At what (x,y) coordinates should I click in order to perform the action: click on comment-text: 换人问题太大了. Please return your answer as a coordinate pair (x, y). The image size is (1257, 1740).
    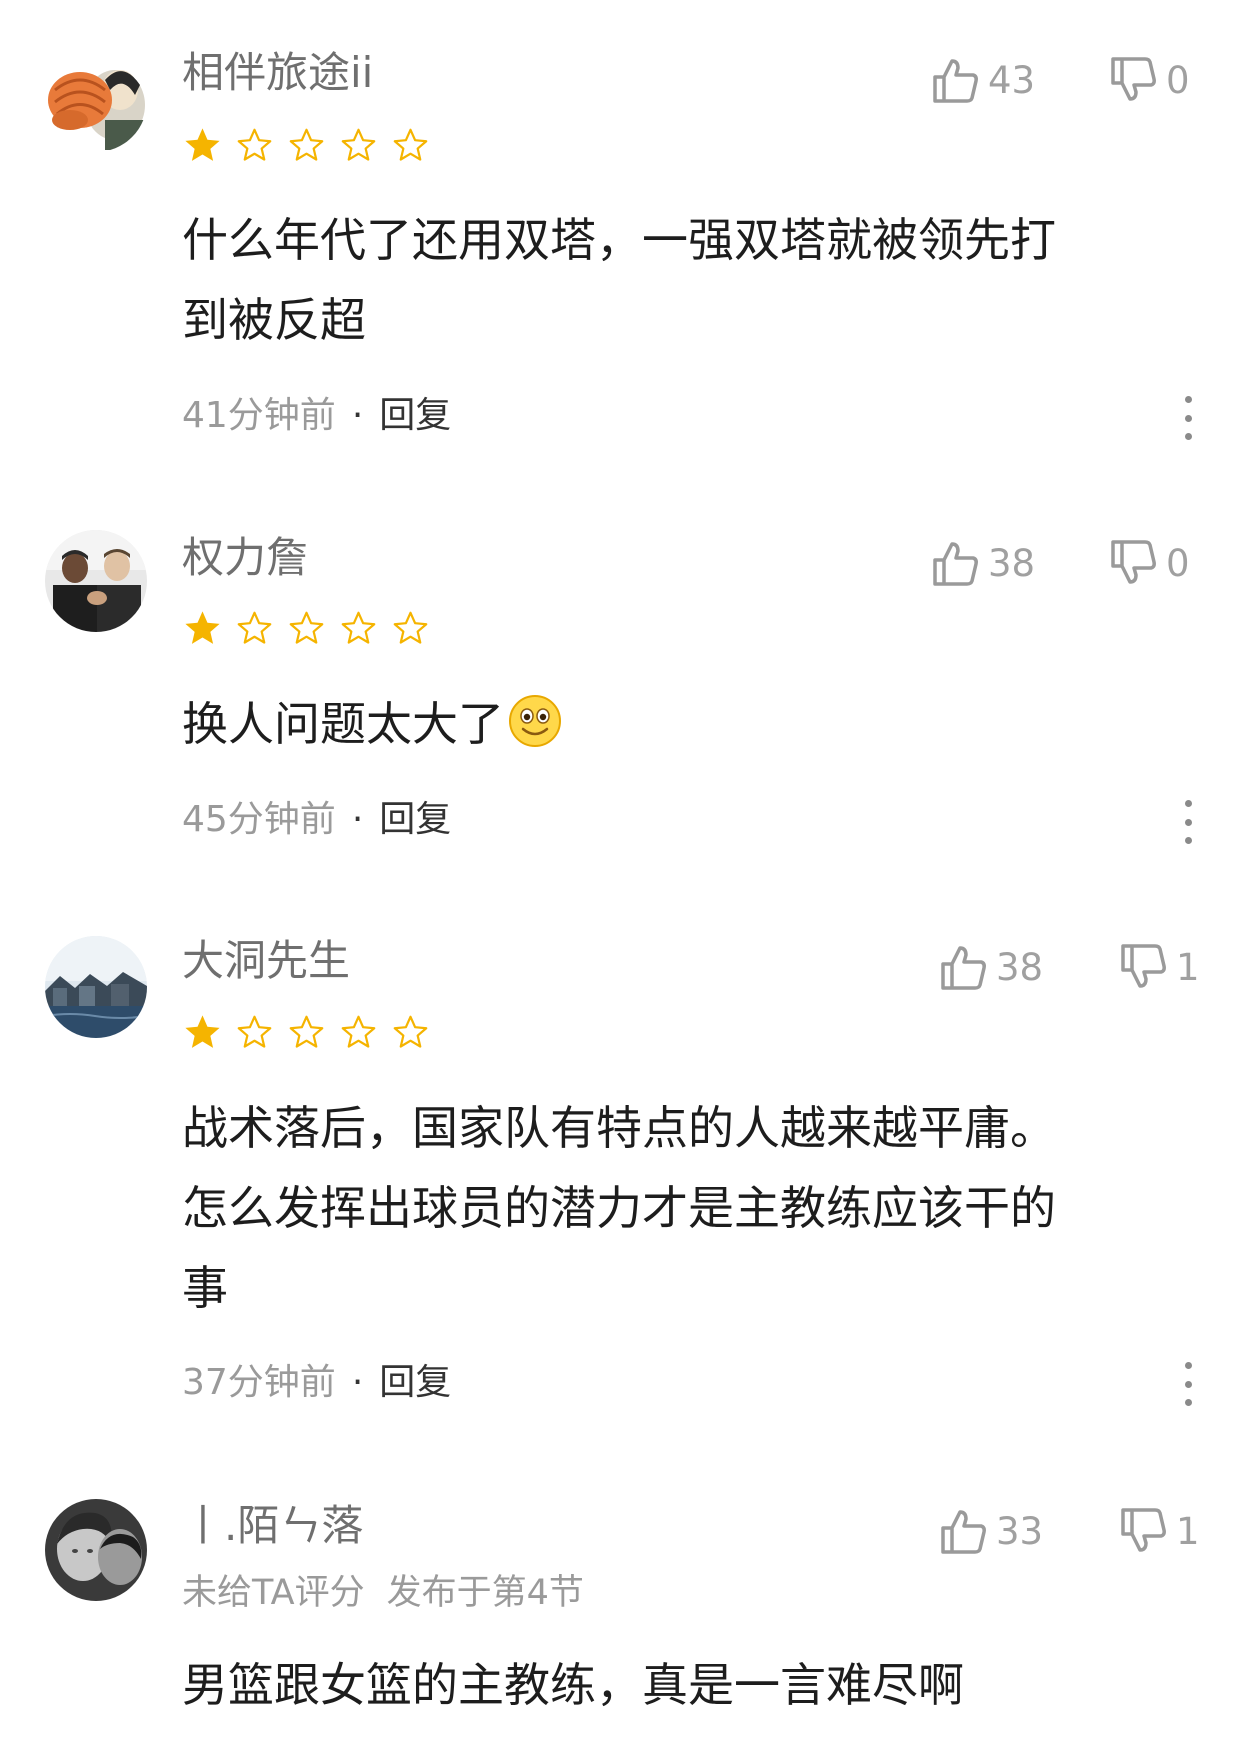
    Looking at the image, I should click on (682, 724).